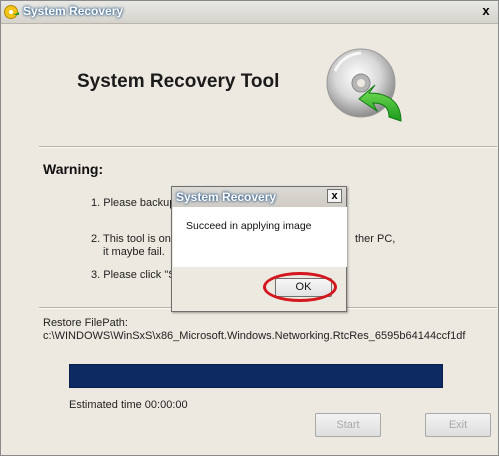  Describe the element at coordinates (178, 81) in the screenshot. I see `page-title: System Recovery Tool` at that location.